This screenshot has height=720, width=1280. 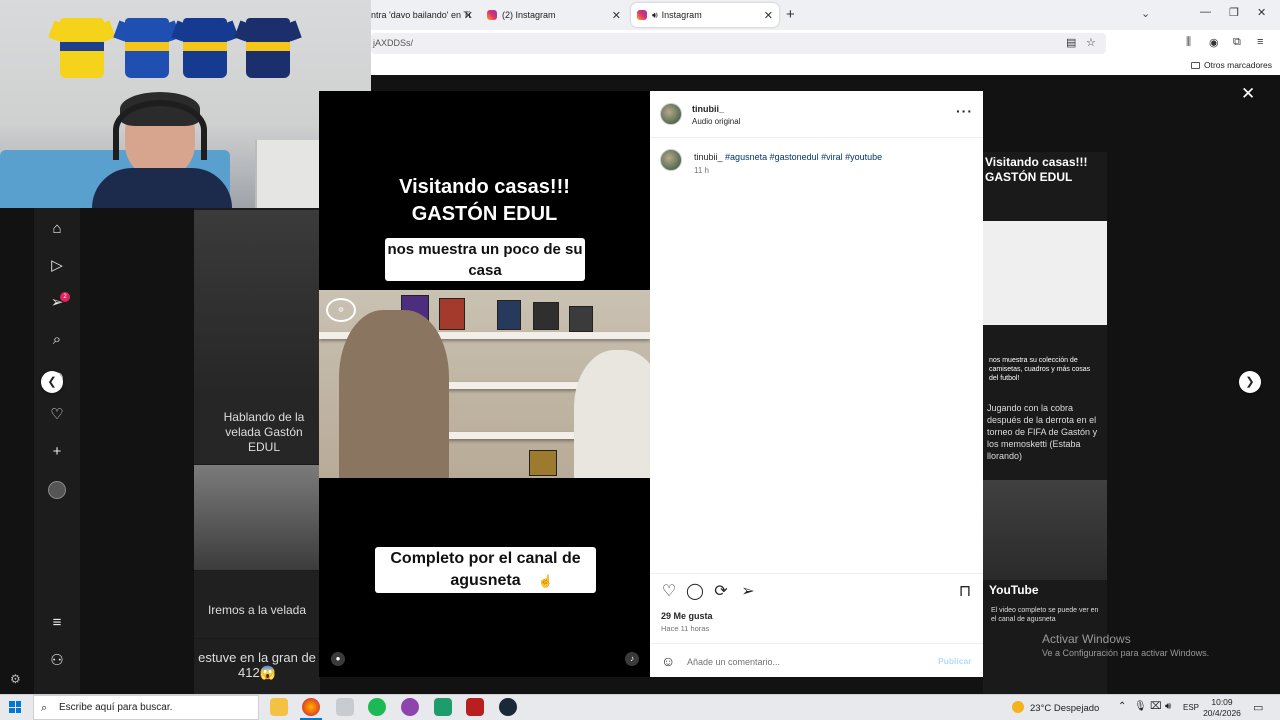 I want to click on reel-title-line1: Visitando casas!!!, so click(x=484, y=187).